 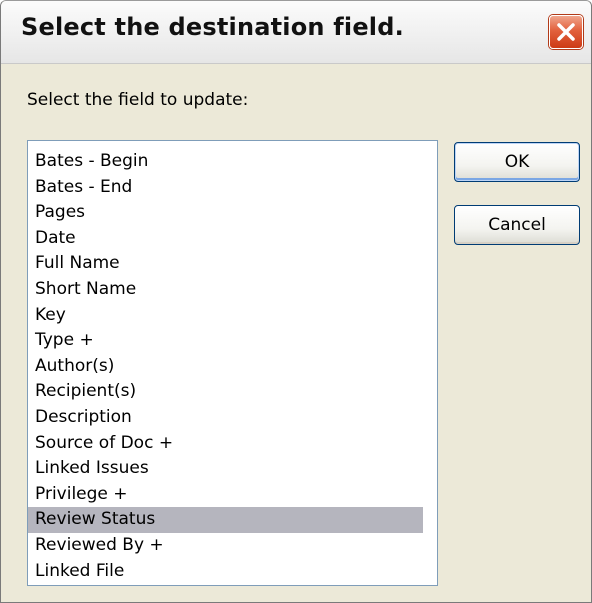 What do you see at coordinates (225, 213) in the screenshot?
I see `list-item: Pages` at bounding box center [225, 213].